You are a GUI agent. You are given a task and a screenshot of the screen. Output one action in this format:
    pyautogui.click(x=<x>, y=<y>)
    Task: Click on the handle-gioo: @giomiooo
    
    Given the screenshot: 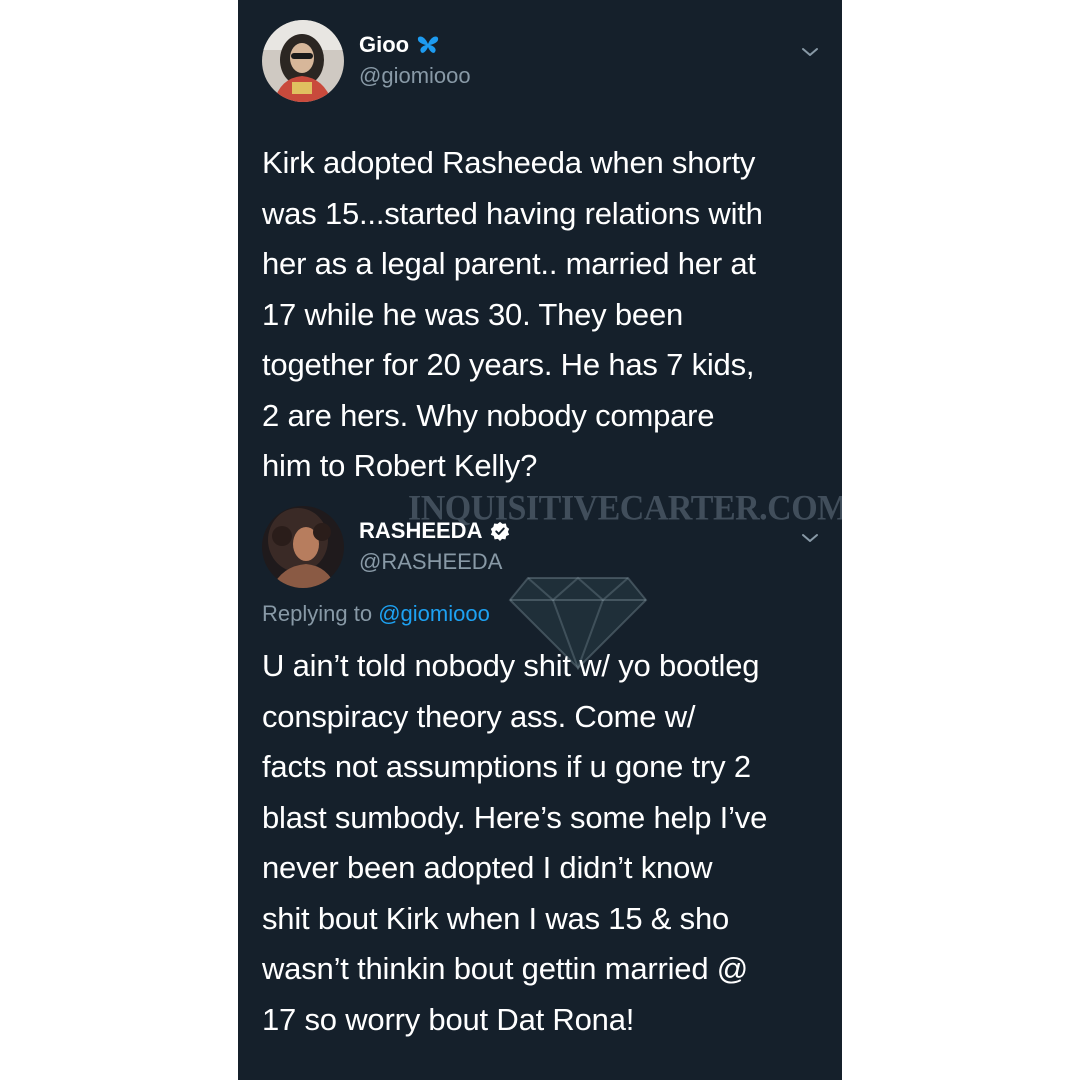 What is the action you would take?
    pyautogui.click(x=415, y=76)
    